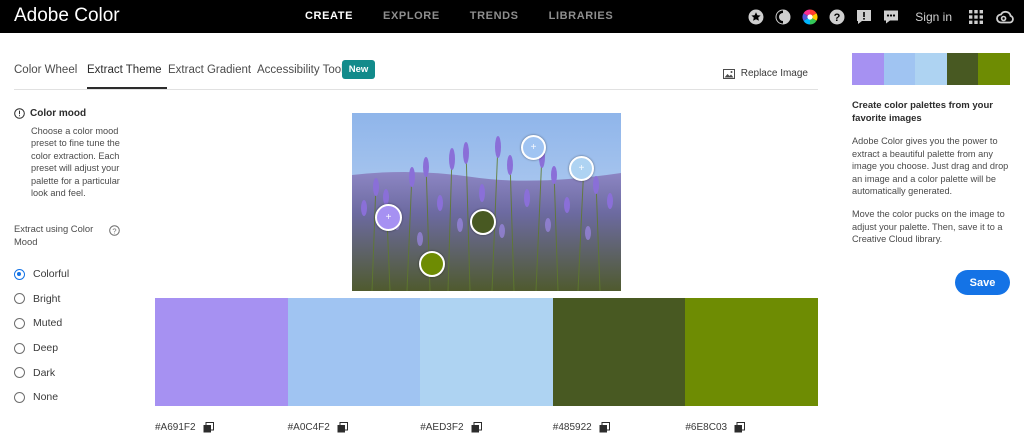 The height and width of the screenshot is (442, 1024). I want to click on color-puck-3: +, so click(581, 168).